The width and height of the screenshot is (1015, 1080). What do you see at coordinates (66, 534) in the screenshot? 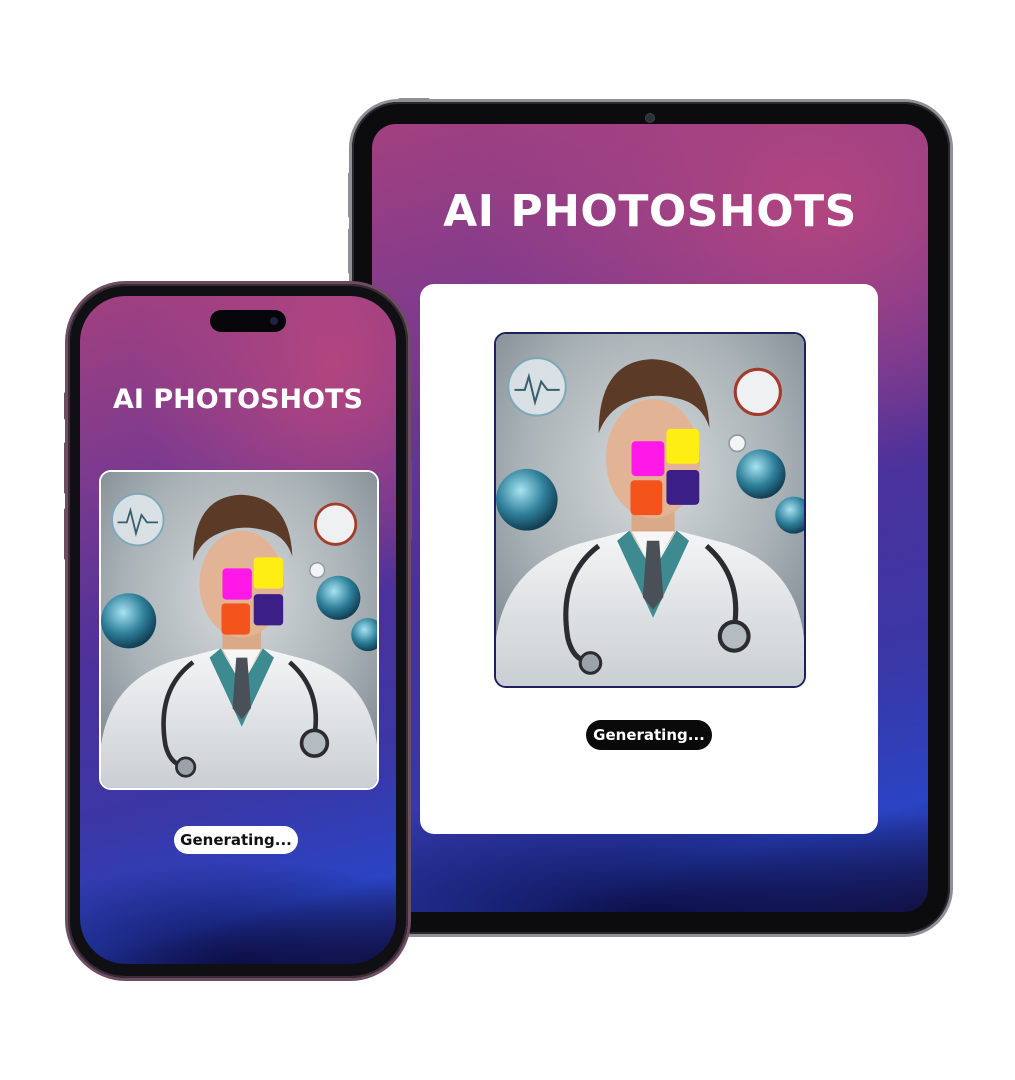
I see `phone-volume-down-button` at bounding box center [66, 534].